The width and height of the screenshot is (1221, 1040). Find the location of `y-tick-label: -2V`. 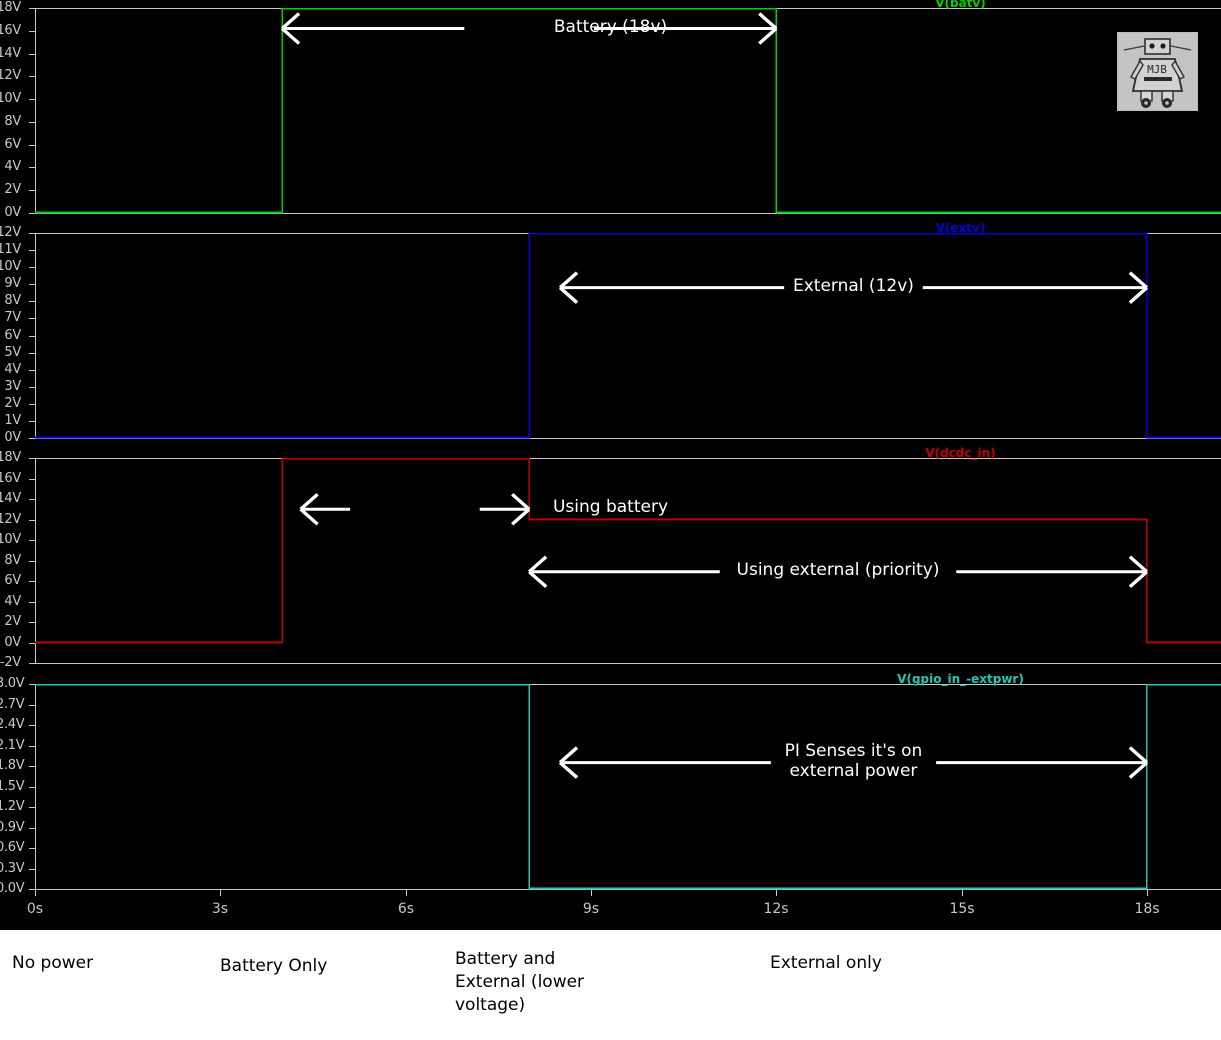

y-tick-label: -2V is located at coordinates (10, 662).